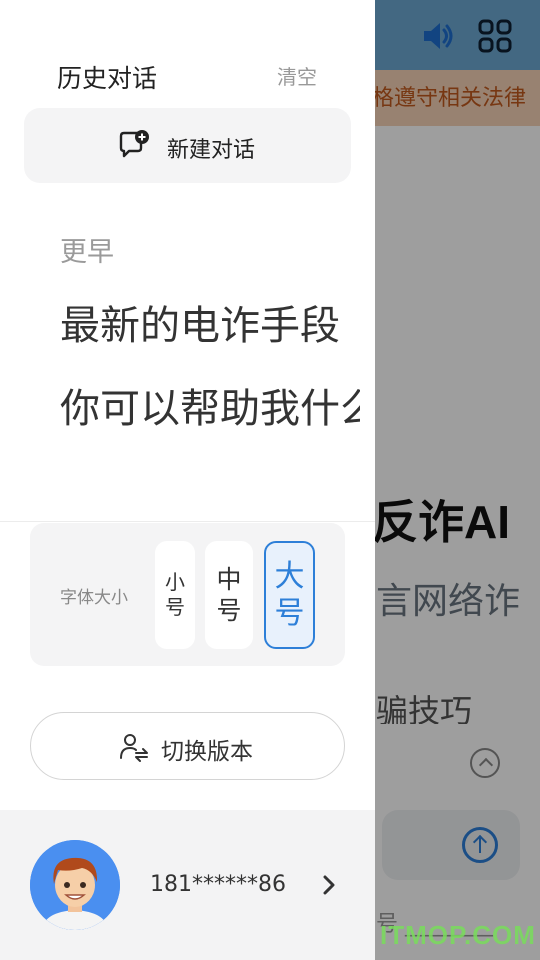 The image size is (540, 960). What do you see at coordinates (458, 935) in the screenshot?
I see `watermark: ITMOP.COM` at bounding box center [458, 935].